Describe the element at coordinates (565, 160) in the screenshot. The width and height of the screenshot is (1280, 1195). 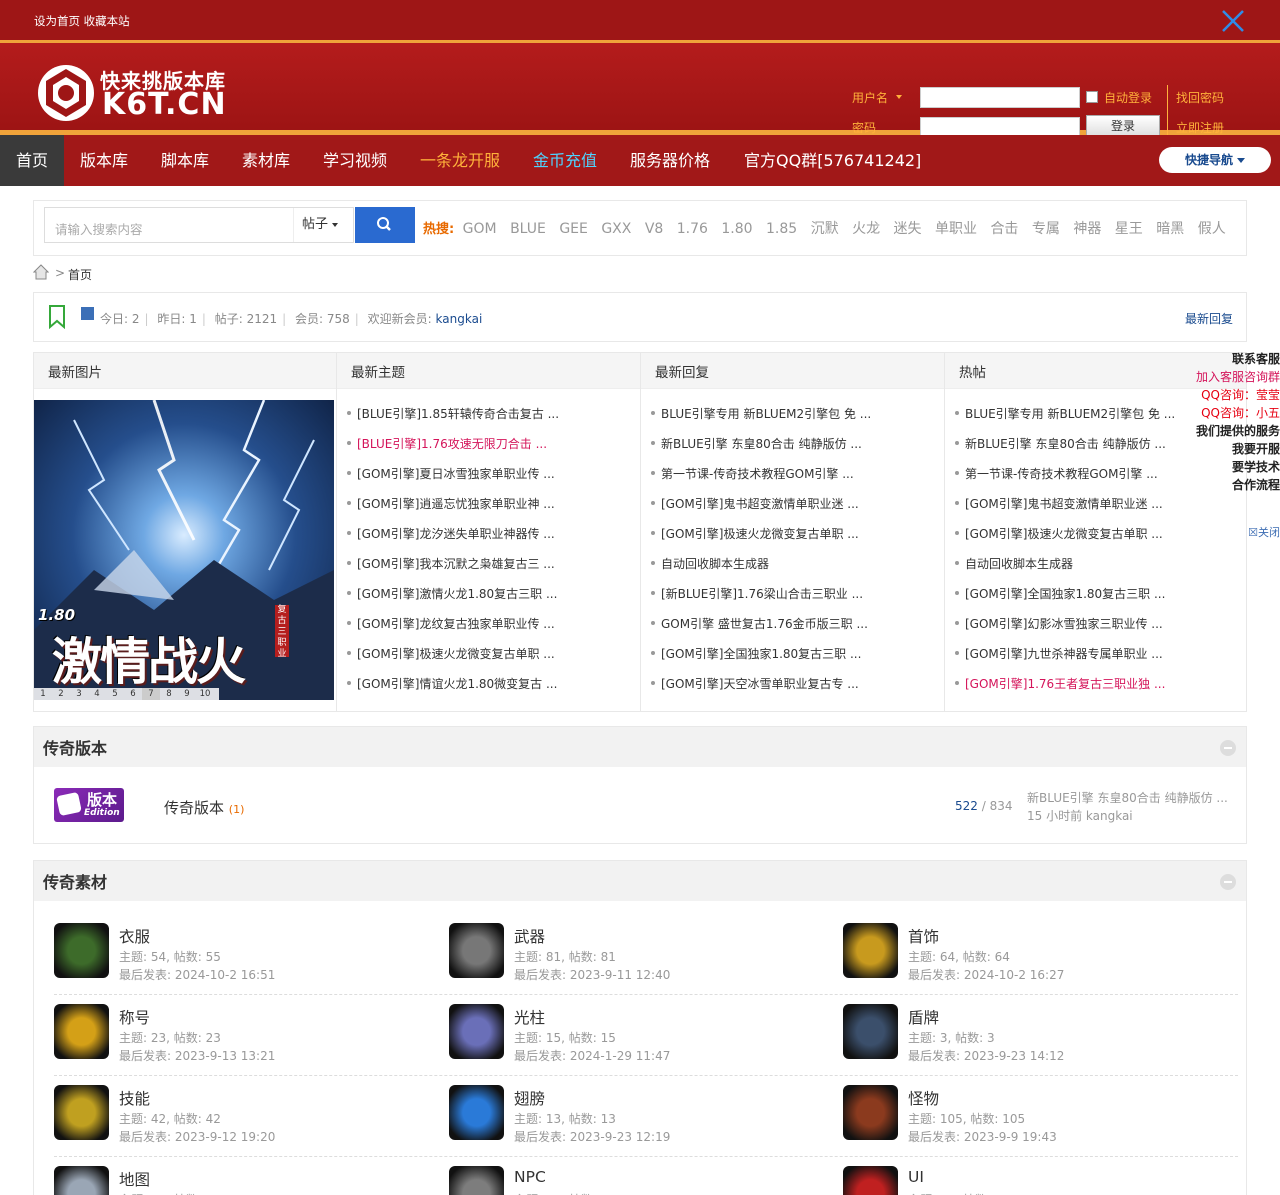
I see `nav-coin-recharge: 金币充值` at that location.